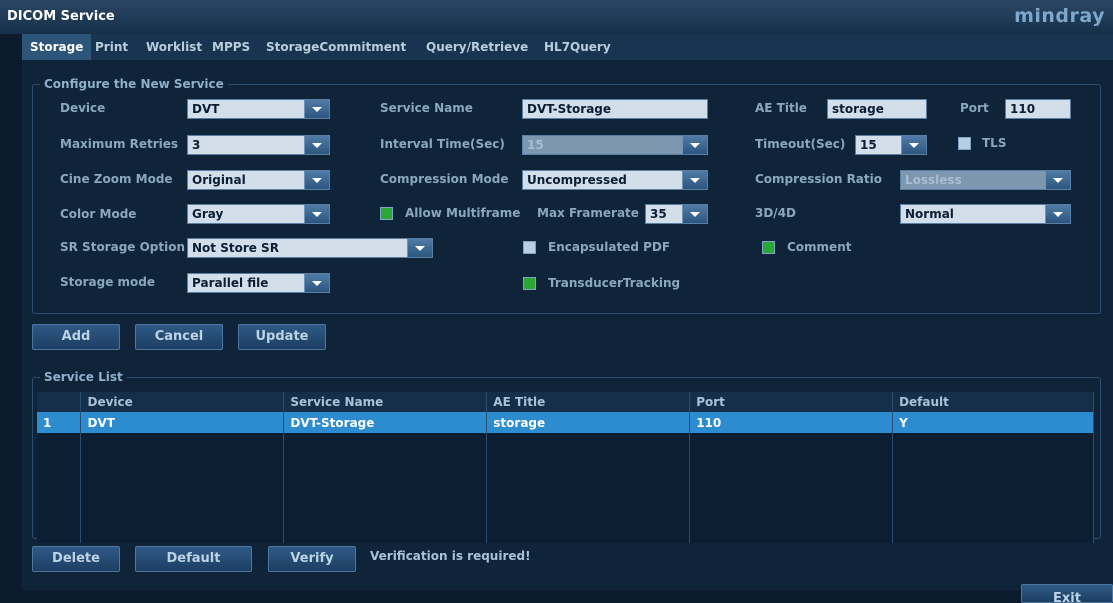 The width and height of the screenshot is (1113, 603). Describe the element at coordinates (614, 283) in the screenshot. I see `transducer-tracking-label: TransducerTracking` at that location.